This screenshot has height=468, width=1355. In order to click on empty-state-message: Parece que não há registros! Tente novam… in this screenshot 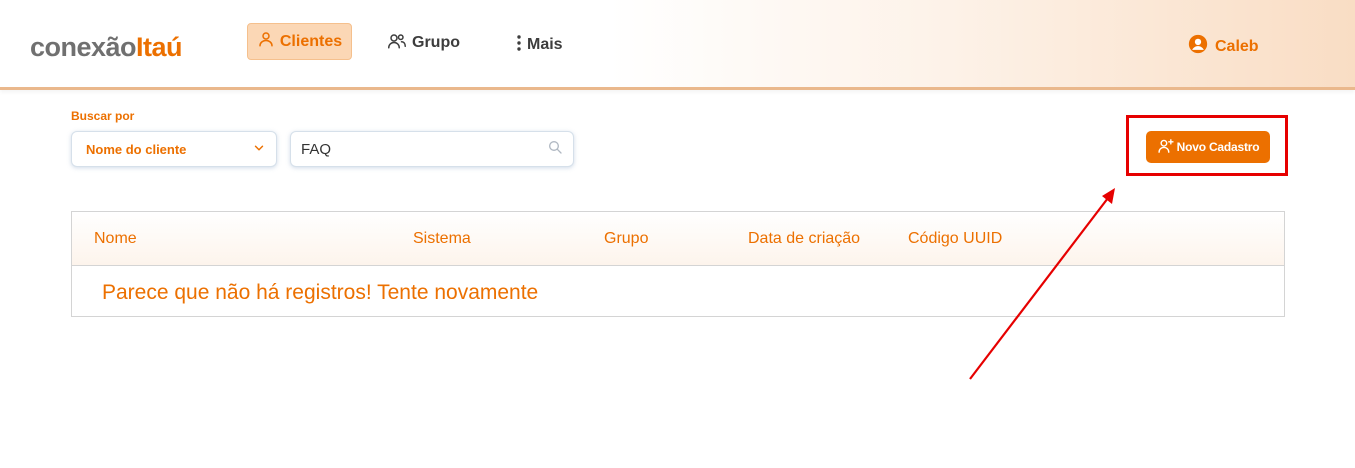, I will do `click(320, 292)`.